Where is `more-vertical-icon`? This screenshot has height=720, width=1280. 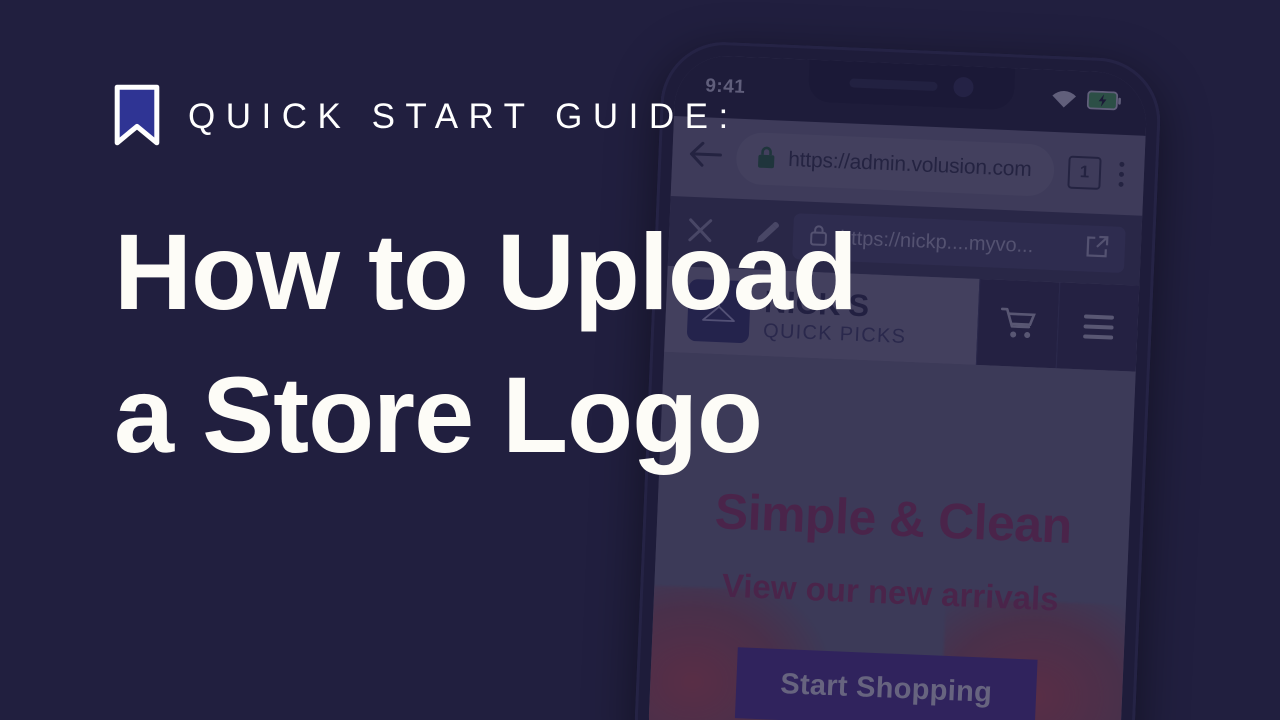 more-vertical-icon is located at coordinates (1121, 174).